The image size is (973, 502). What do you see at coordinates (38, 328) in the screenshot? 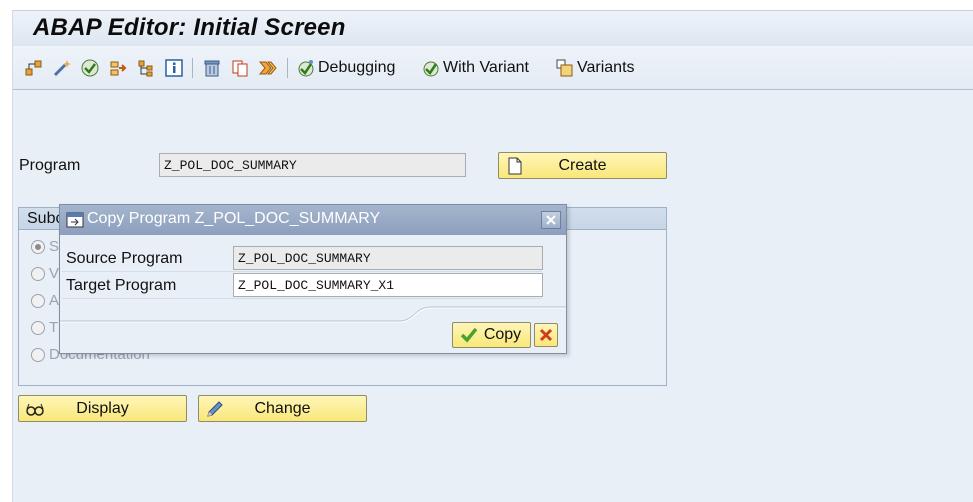
I see `radio-text-elements` at bounding box center [38, 328].